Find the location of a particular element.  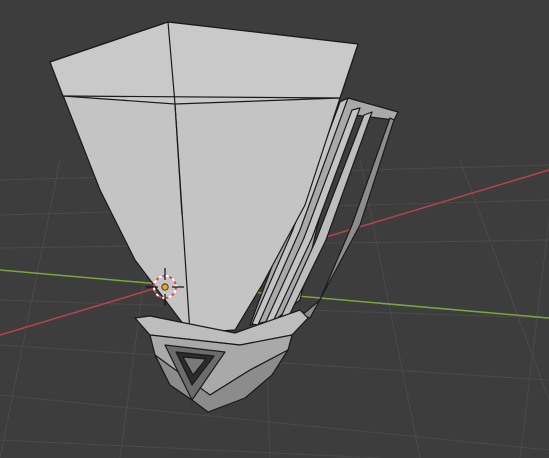

object-origin-icon is located at coordinates (165, 287).